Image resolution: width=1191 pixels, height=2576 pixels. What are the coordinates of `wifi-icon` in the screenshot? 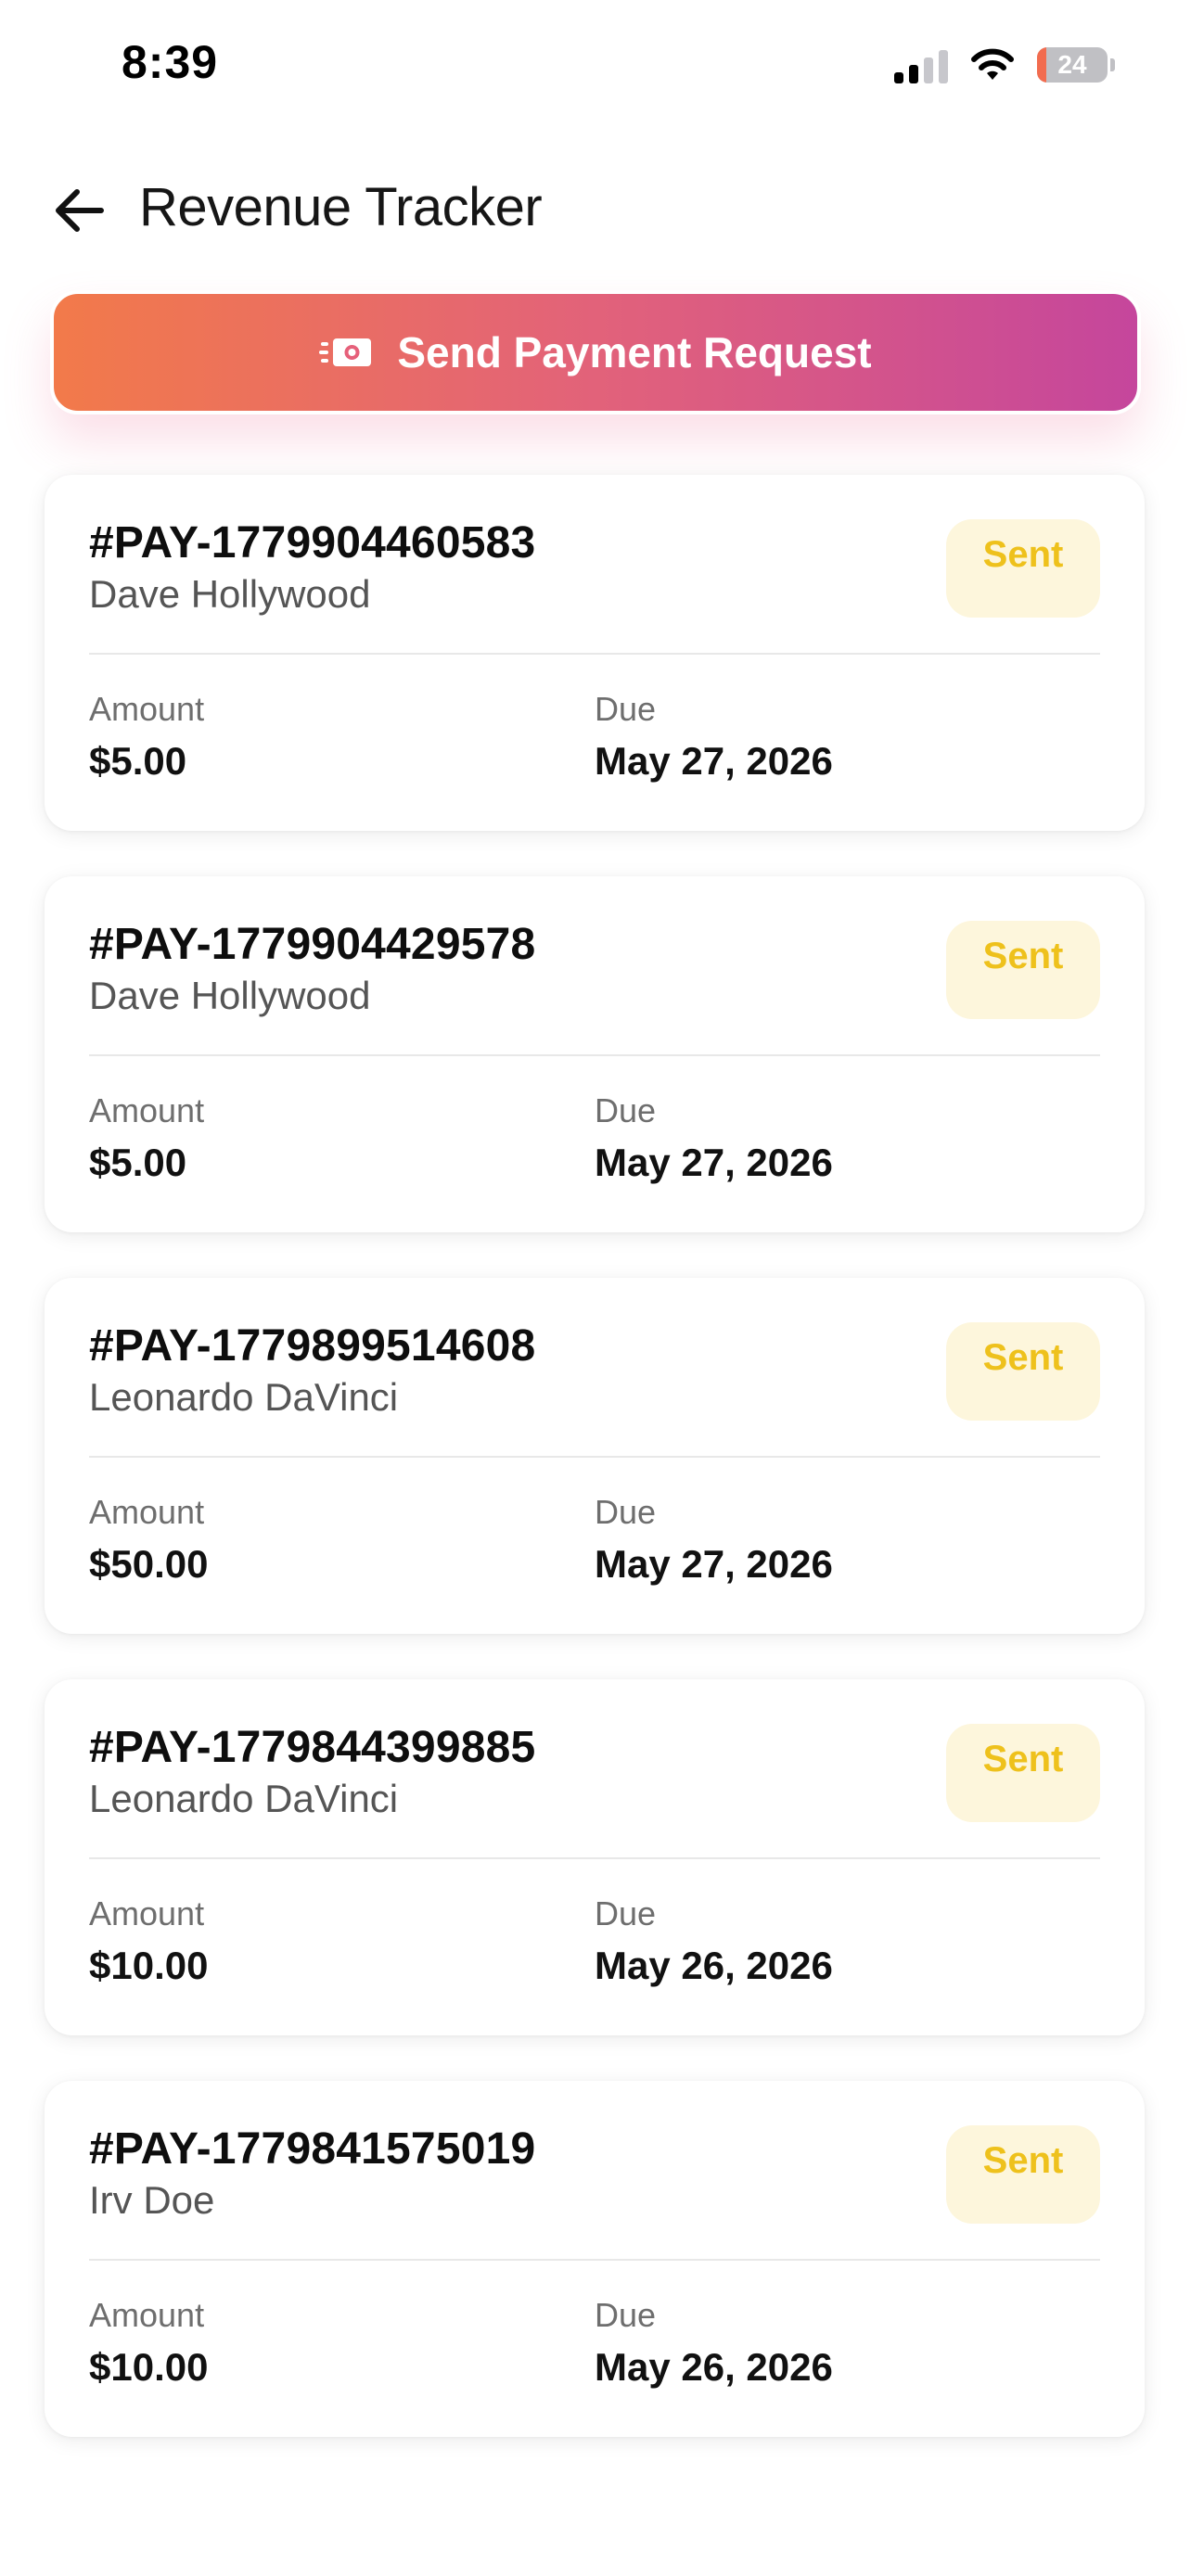 It's located at (992, 64).